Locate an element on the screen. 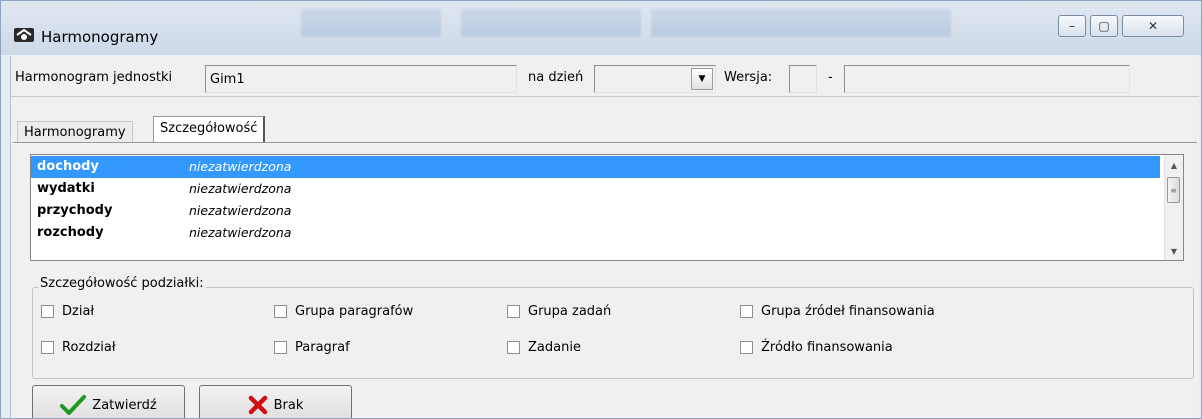  vertical-scrollbar: ▲ ≡ ▼ is located at coordinates (1173, 207).